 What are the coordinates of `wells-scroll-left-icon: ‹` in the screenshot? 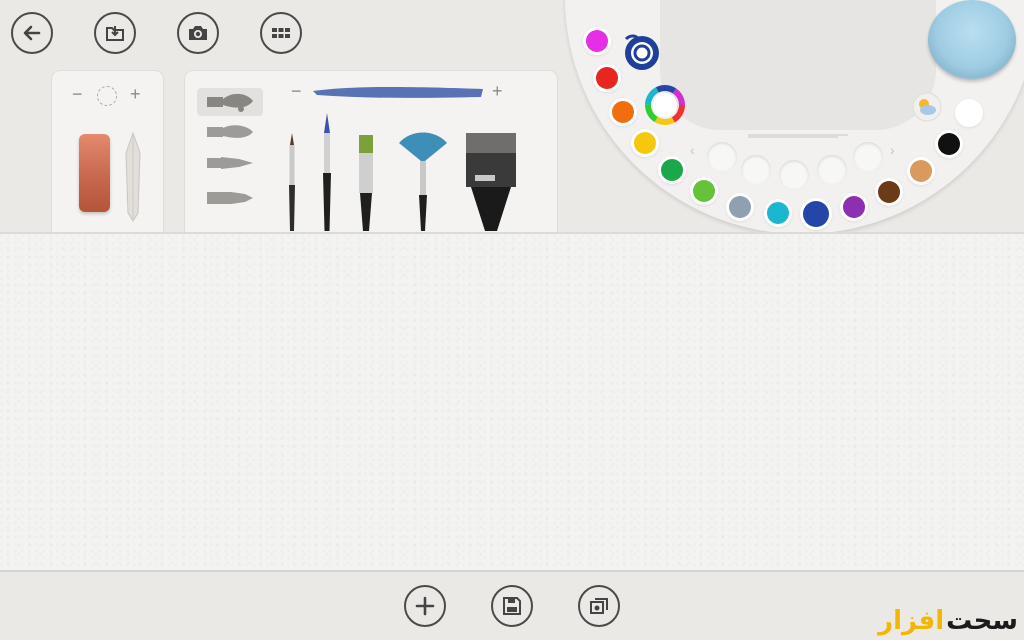 It's located at (692, 150).